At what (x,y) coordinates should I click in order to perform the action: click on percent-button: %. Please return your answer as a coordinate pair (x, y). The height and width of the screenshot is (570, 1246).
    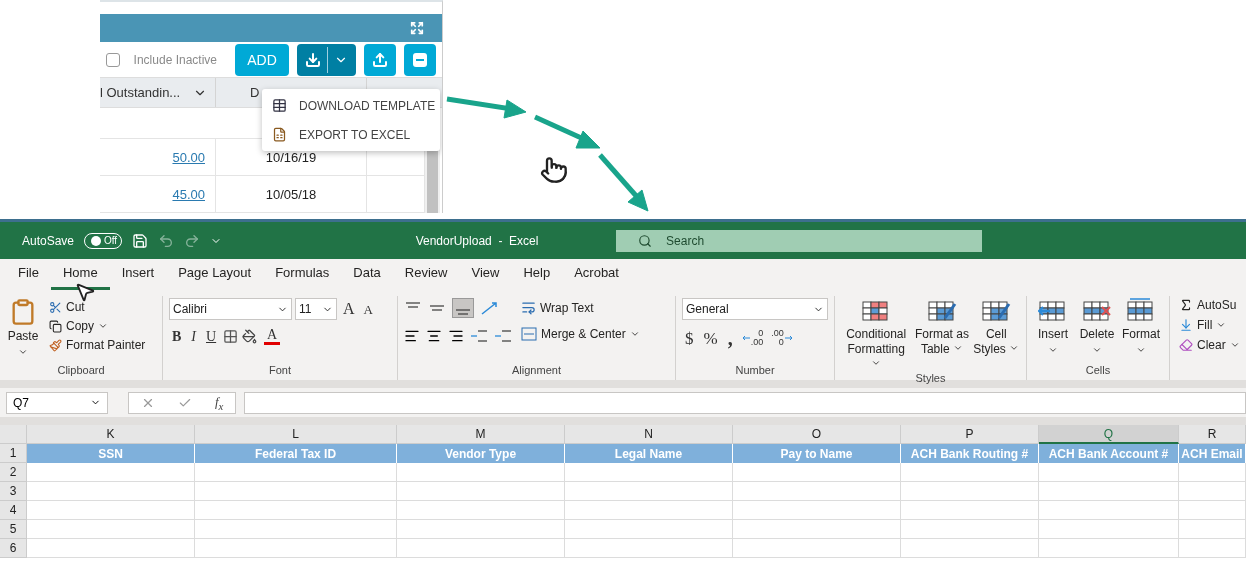
    Looking at the image, I should click on (710, 338).